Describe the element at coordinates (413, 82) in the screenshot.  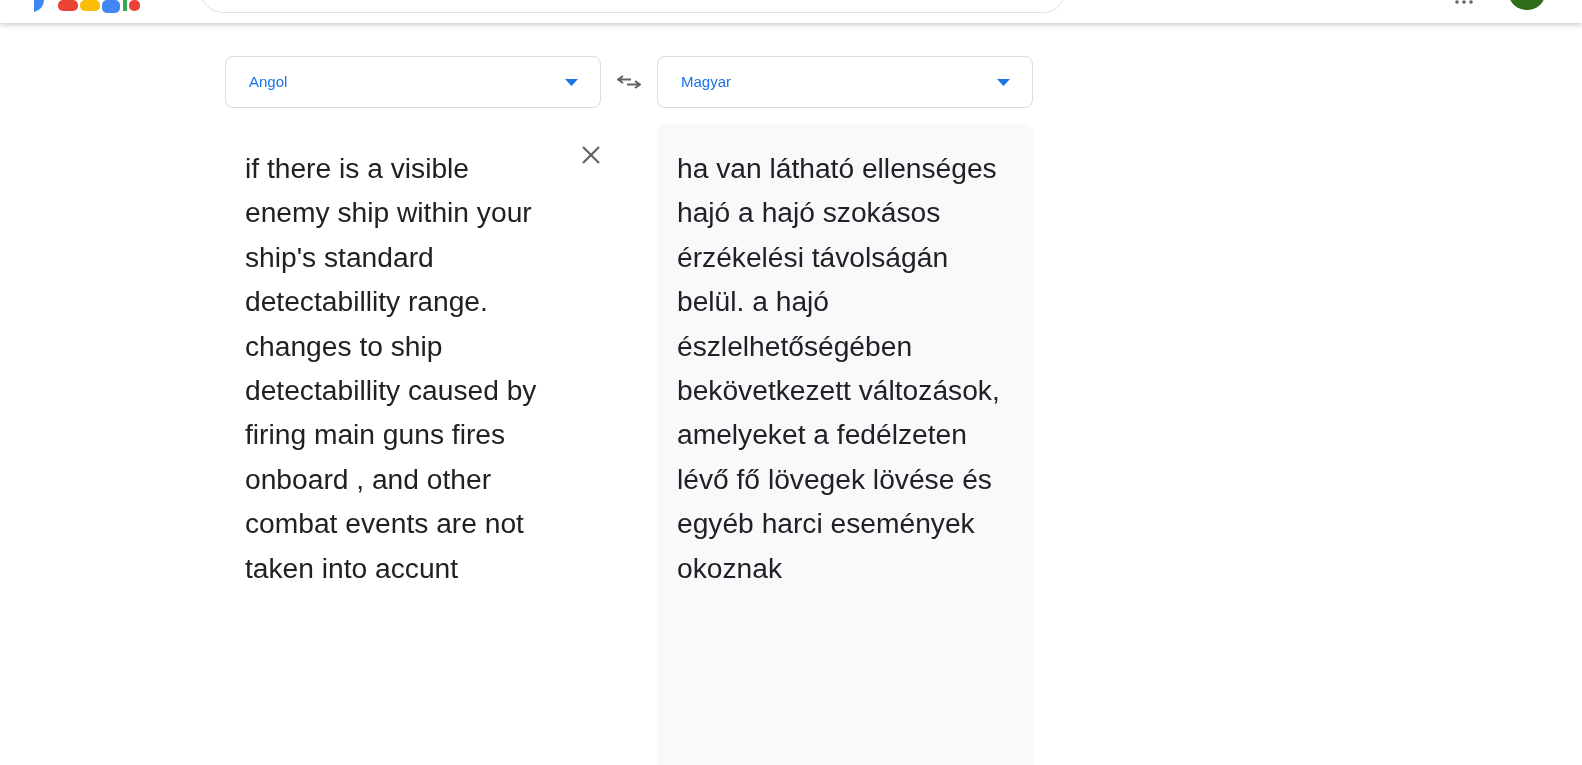
I see `language-dropdown: Angol` at that location.